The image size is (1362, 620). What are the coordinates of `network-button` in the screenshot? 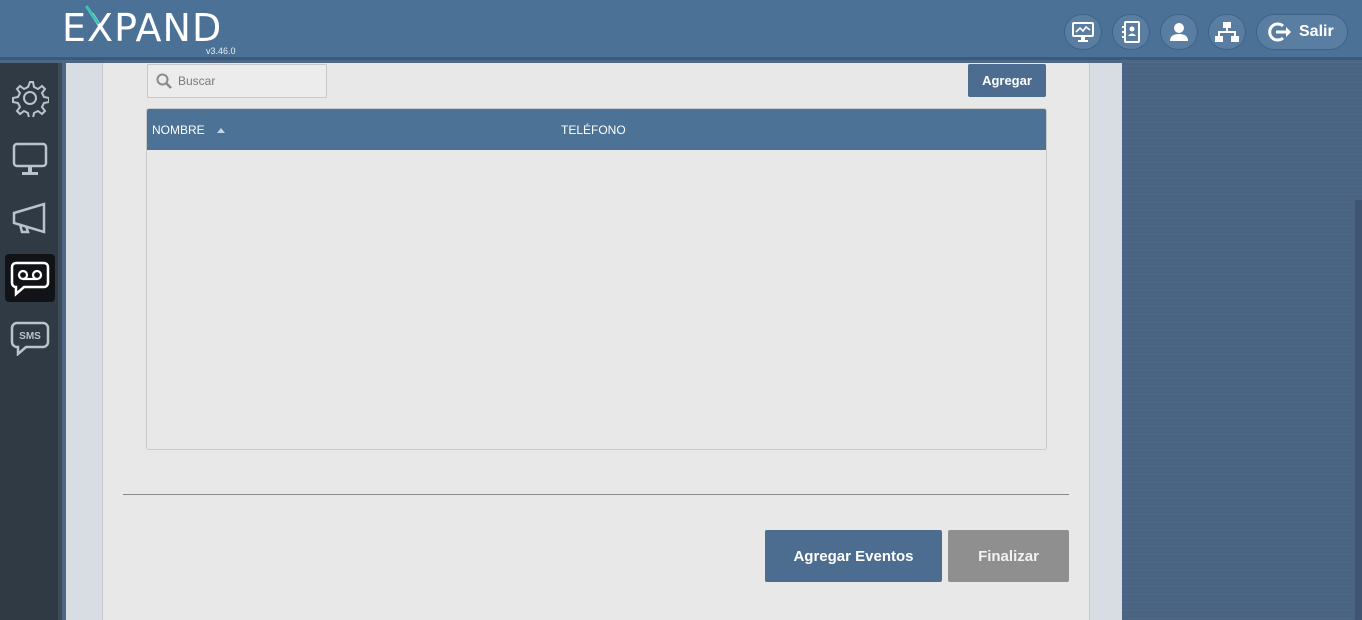 It's located at (1227, 32).